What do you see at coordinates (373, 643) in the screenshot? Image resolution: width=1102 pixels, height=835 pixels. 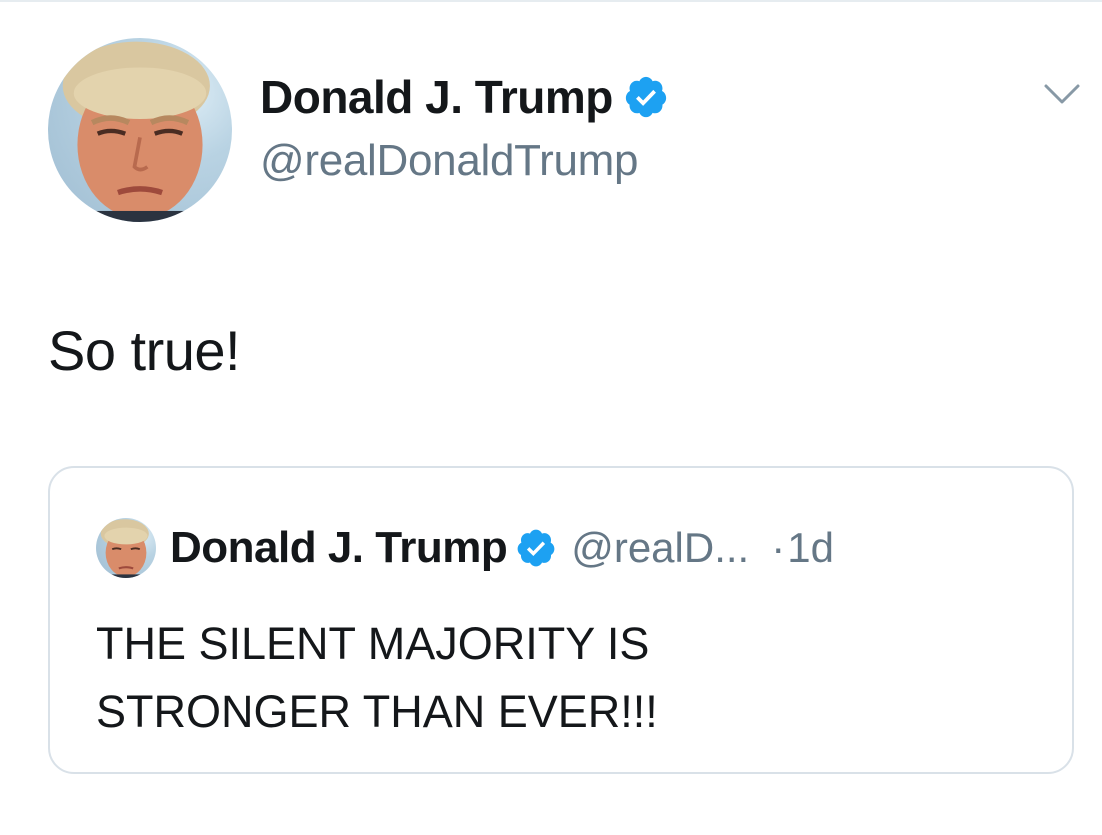 I see `quoted-tweet-text-line: THE SILENT MAJORITY IS` at bounding box center [373, 643].